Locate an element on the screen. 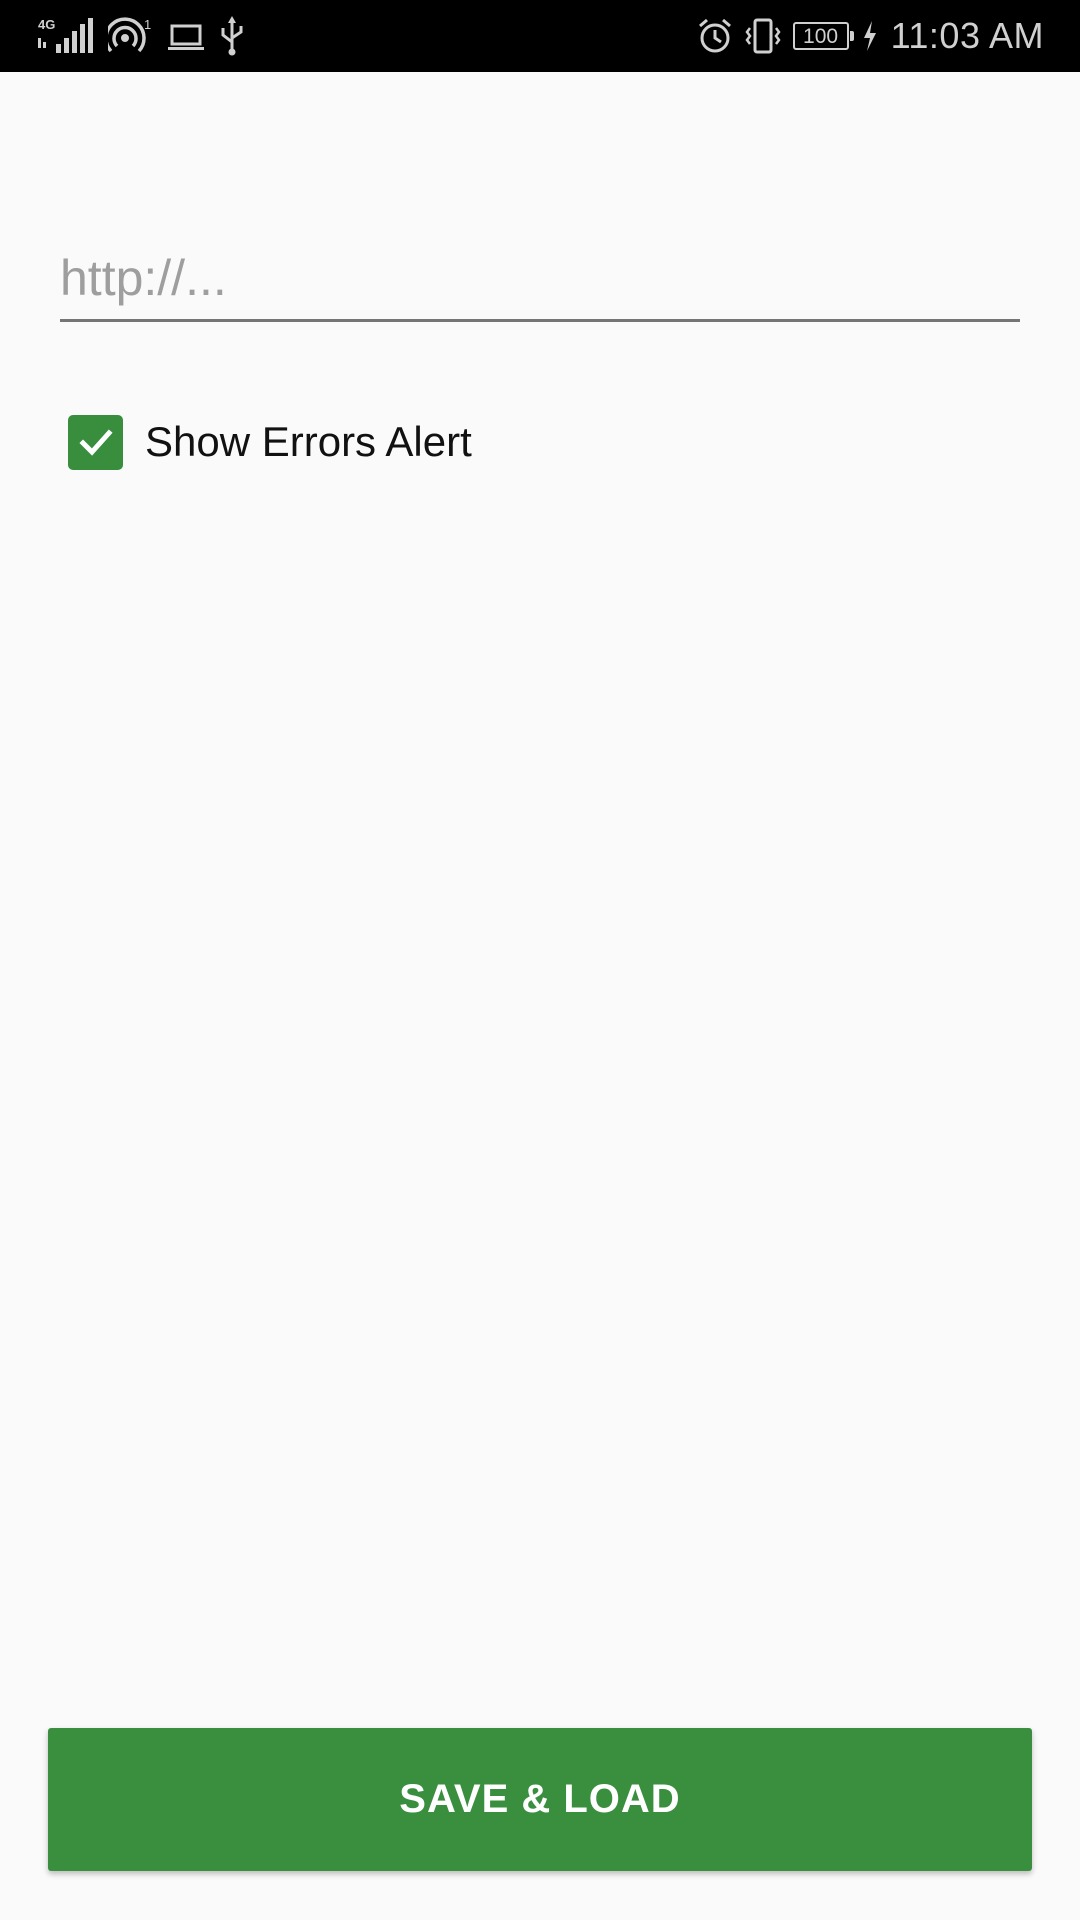  hotspot-icon: 1 is located at coordinates (131, 36).